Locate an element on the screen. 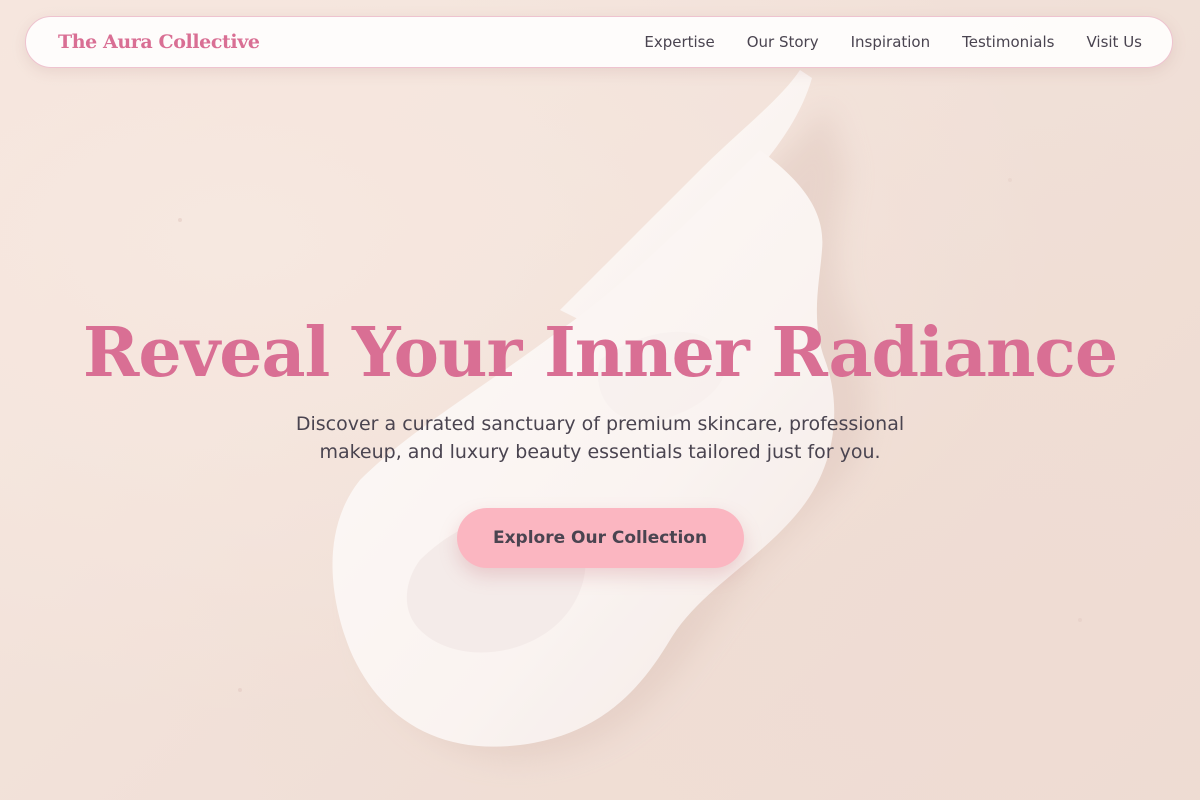  hero-title: Reveal Your Inner Radiance is located at coordinates (600, 353).